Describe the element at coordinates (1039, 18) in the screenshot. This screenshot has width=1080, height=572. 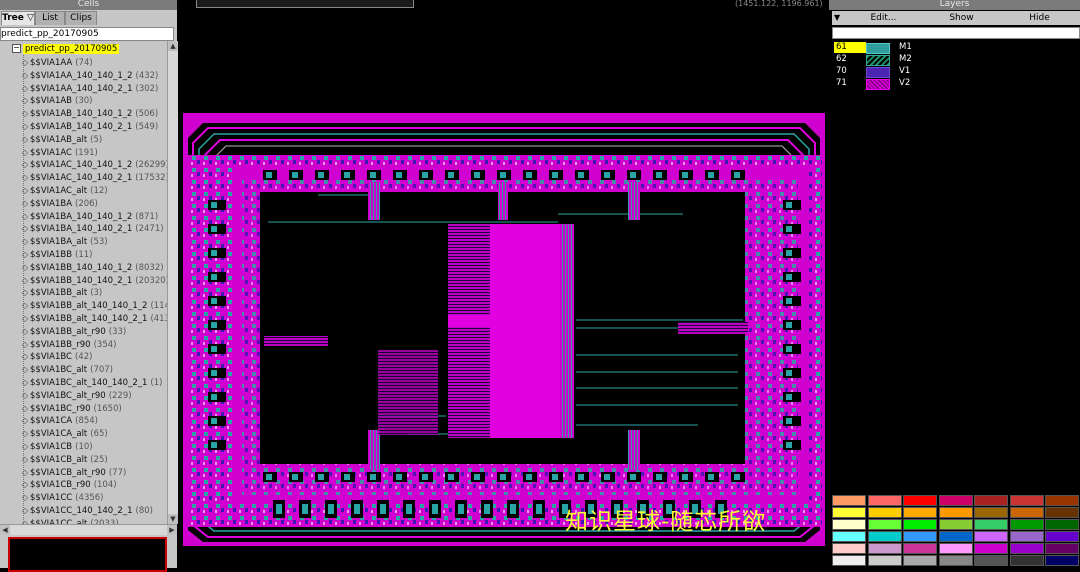
I see `hide-layer-button: Hide` at that location.